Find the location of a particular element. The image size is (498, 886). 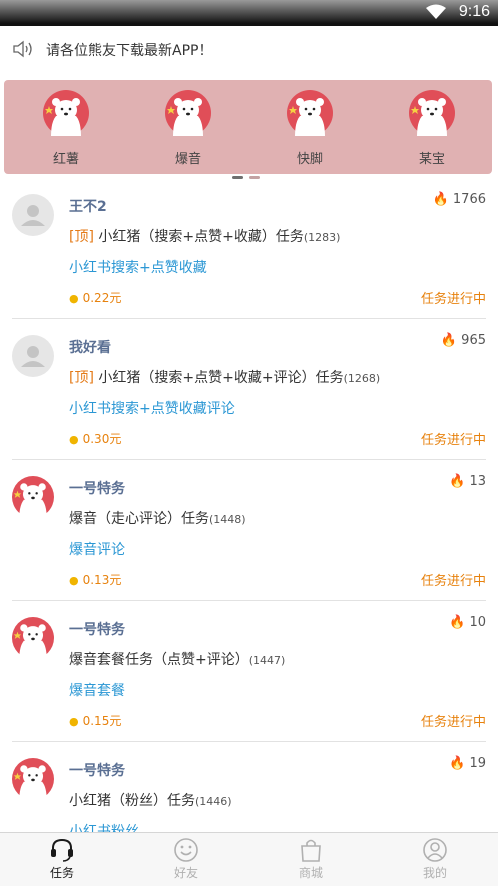

task-price: ● 0.13元 is located at coordinates (95, 579).